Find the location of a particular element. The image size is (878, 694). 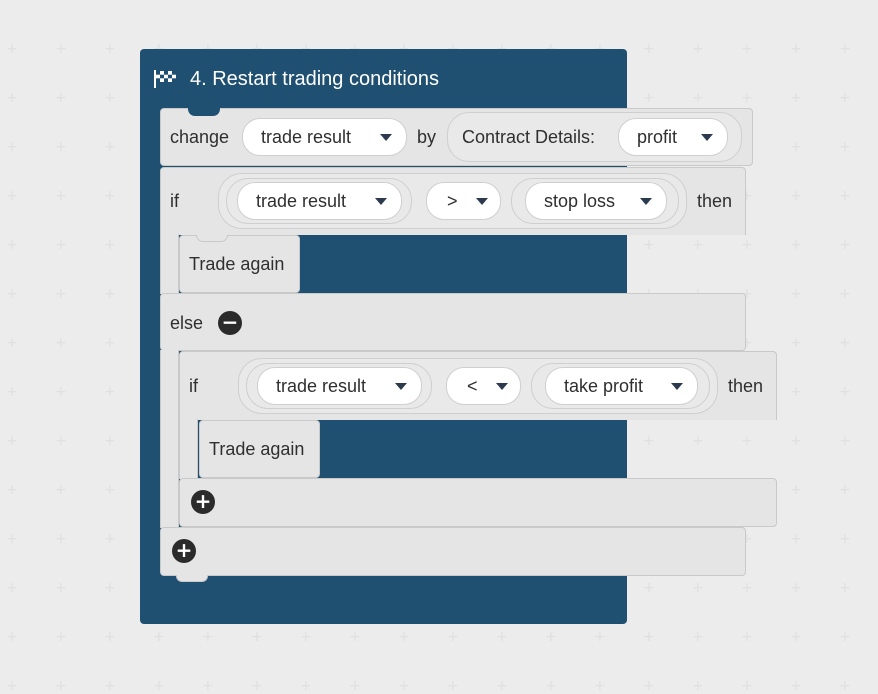

contract-field-dropdown: profit is located at coordinates (673, 137).